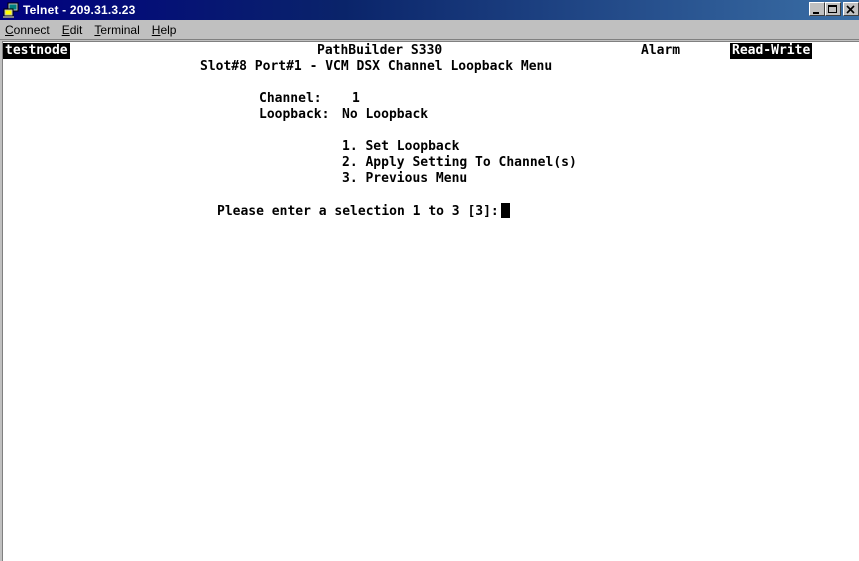 This screenshot has height=561, width=859. I want to click on close-icon, so click(850, 9).